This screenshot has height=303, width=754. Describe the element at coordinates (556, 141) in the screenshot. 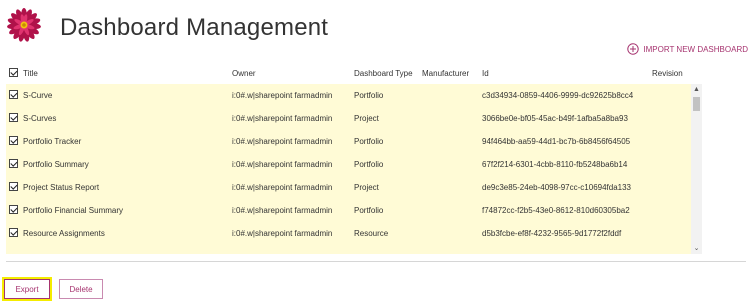

I see `row-id: 94f464bb-aa59-44d1-bc7b-6b8456f64505` at that location.